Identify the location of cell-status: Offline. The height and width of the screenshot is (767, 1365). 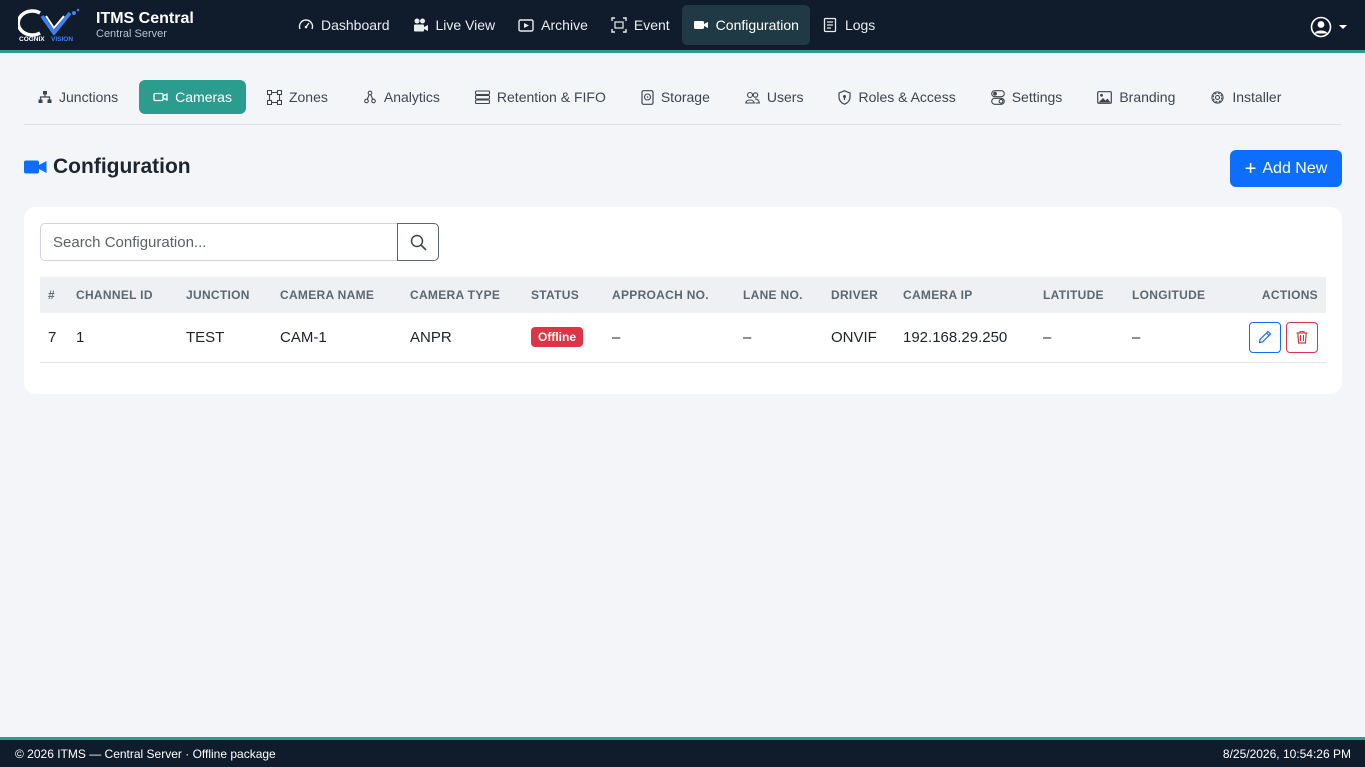
(571, 338).